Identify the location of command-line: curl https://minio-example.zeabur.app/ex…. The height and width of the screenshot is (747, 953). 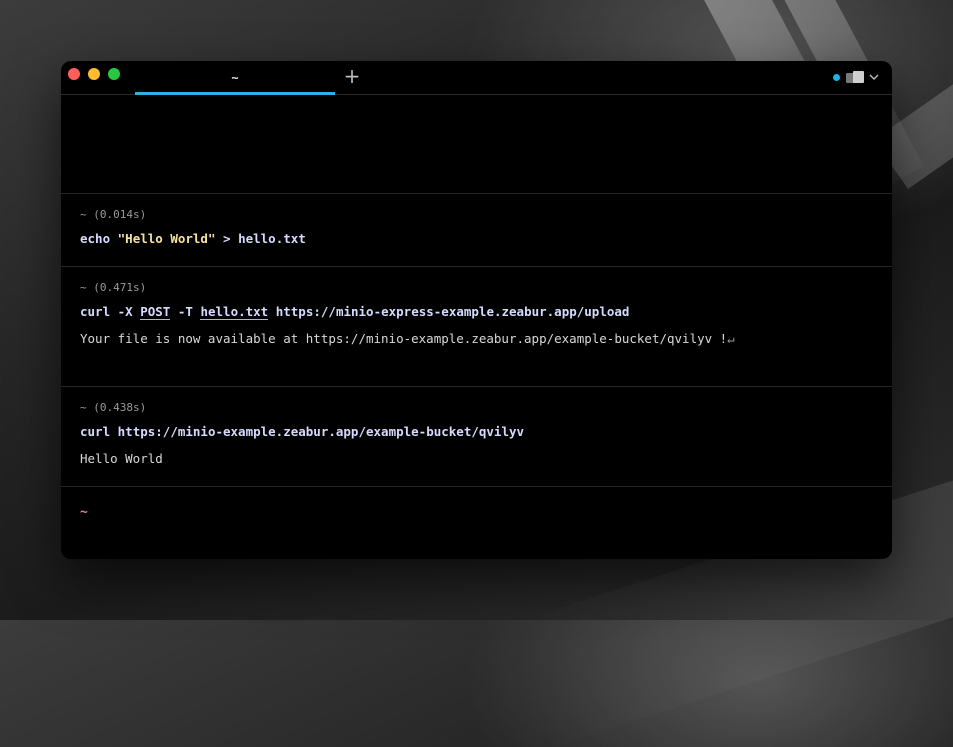
(476, 432).